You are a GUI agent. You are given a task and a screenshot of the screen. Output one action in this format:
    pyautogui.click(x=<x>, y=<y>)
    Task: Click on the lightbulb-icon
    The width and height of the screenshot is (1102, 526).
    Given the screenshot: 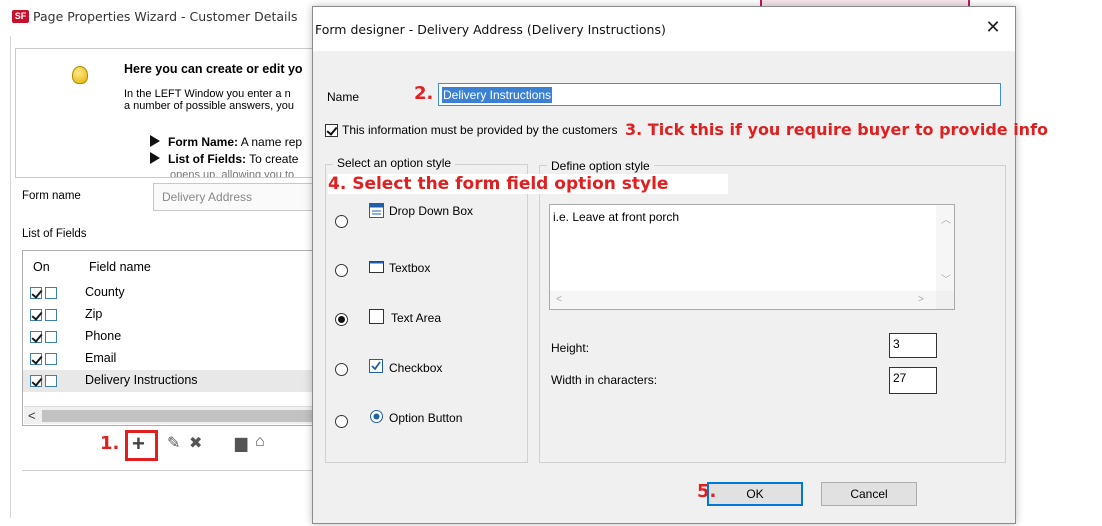 What is the action you would take?
    pyautogui.click(x=80, y=75)
    